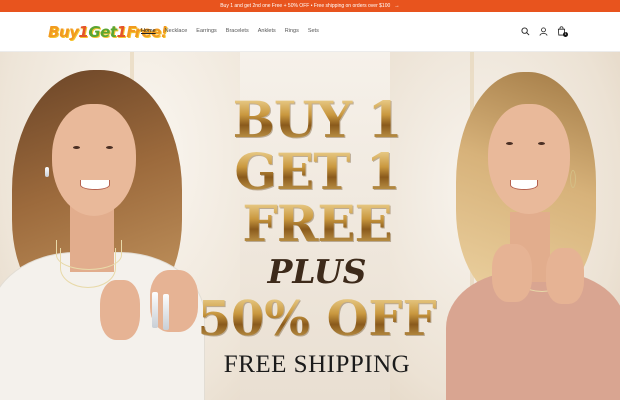  What do you see at coordinates (206, 31) in the screenshot?
I see `nav-earrings: Earrings` at bounding box center [206, 31].